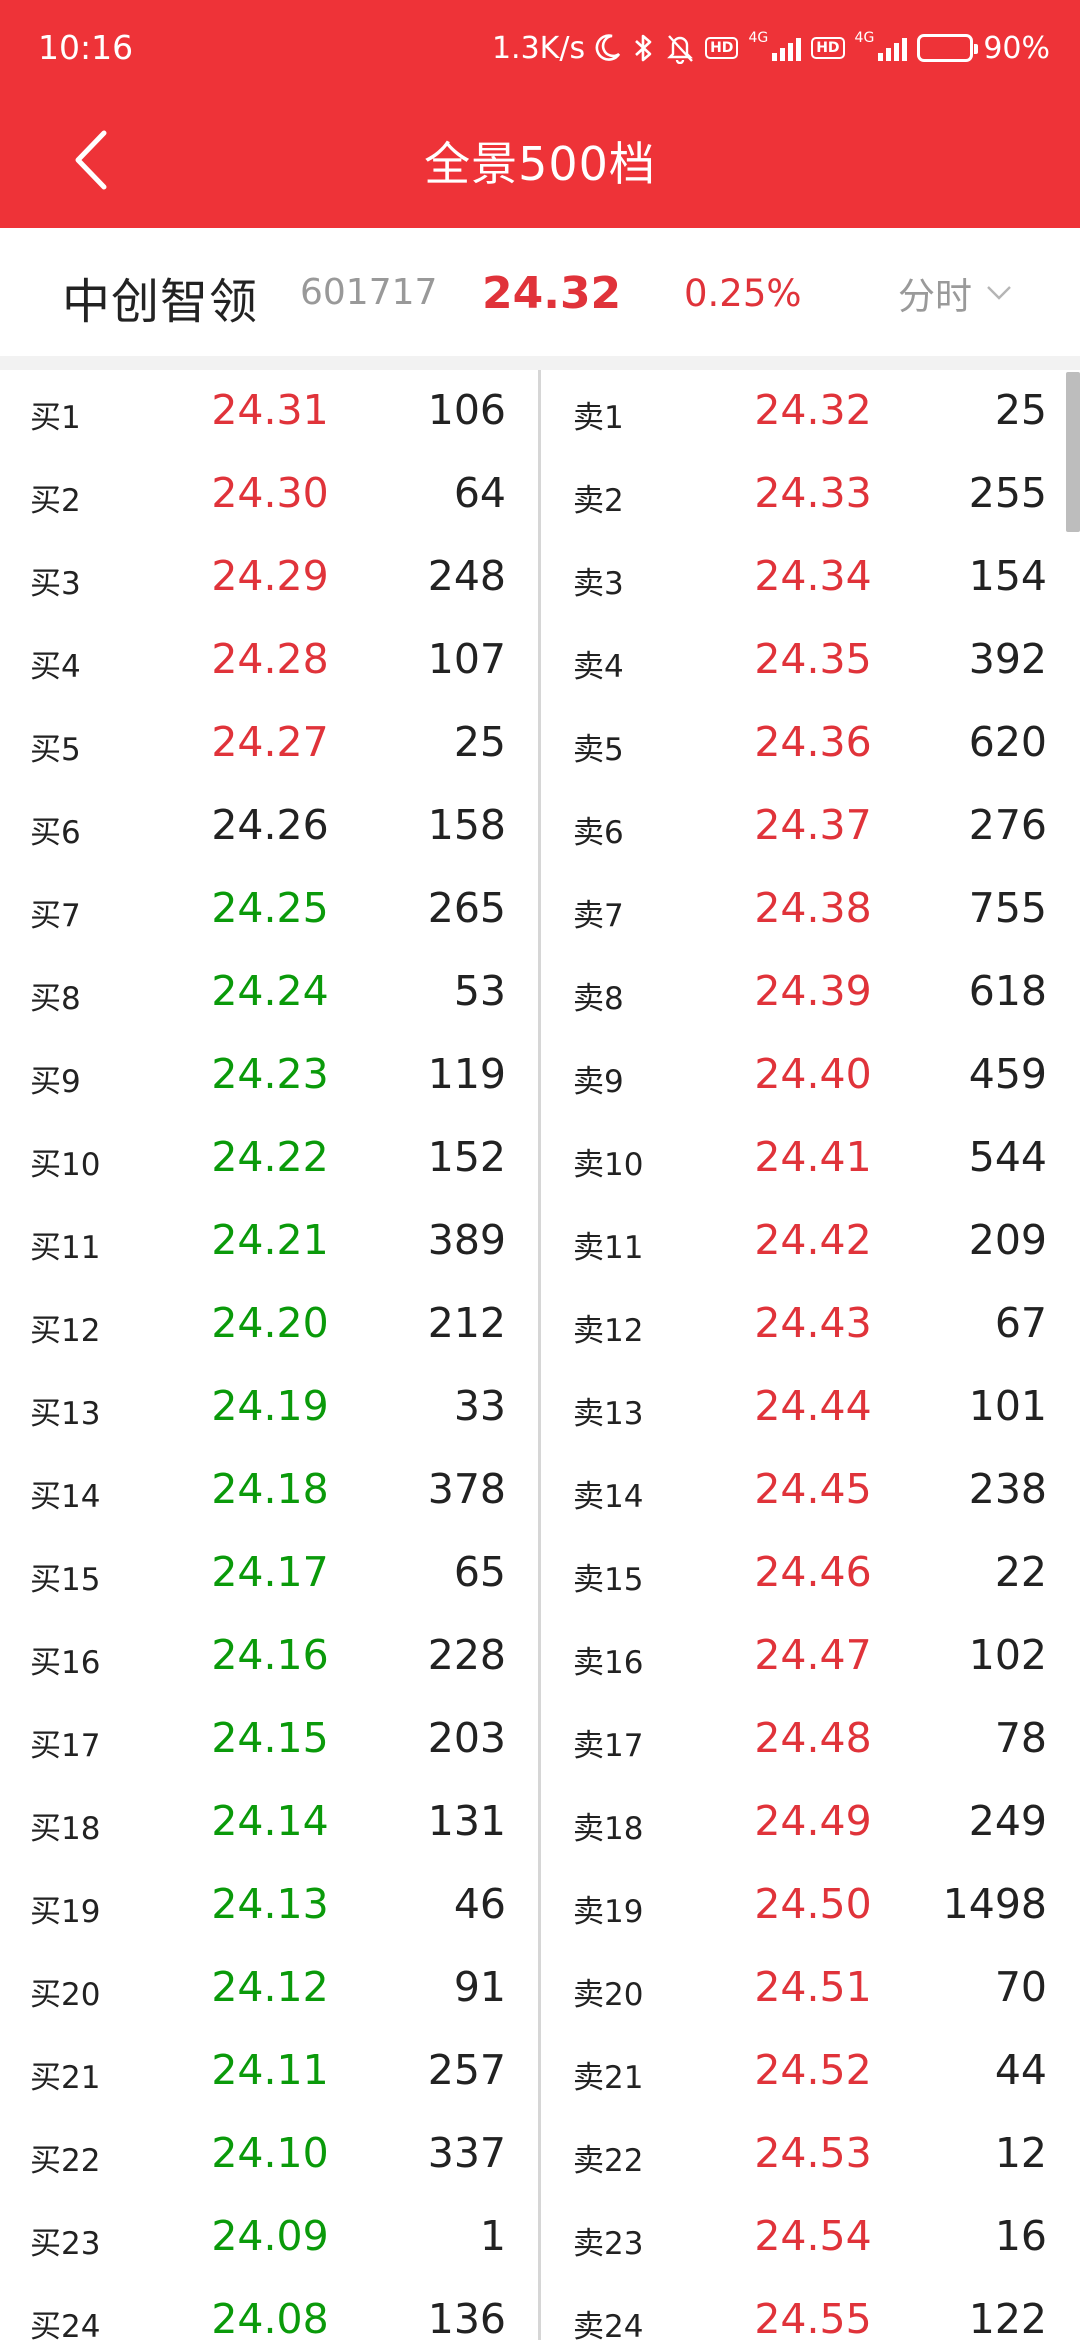 The image size is (1080, 2340). I want to click on bid-price: 24.29, so click(270, 576).